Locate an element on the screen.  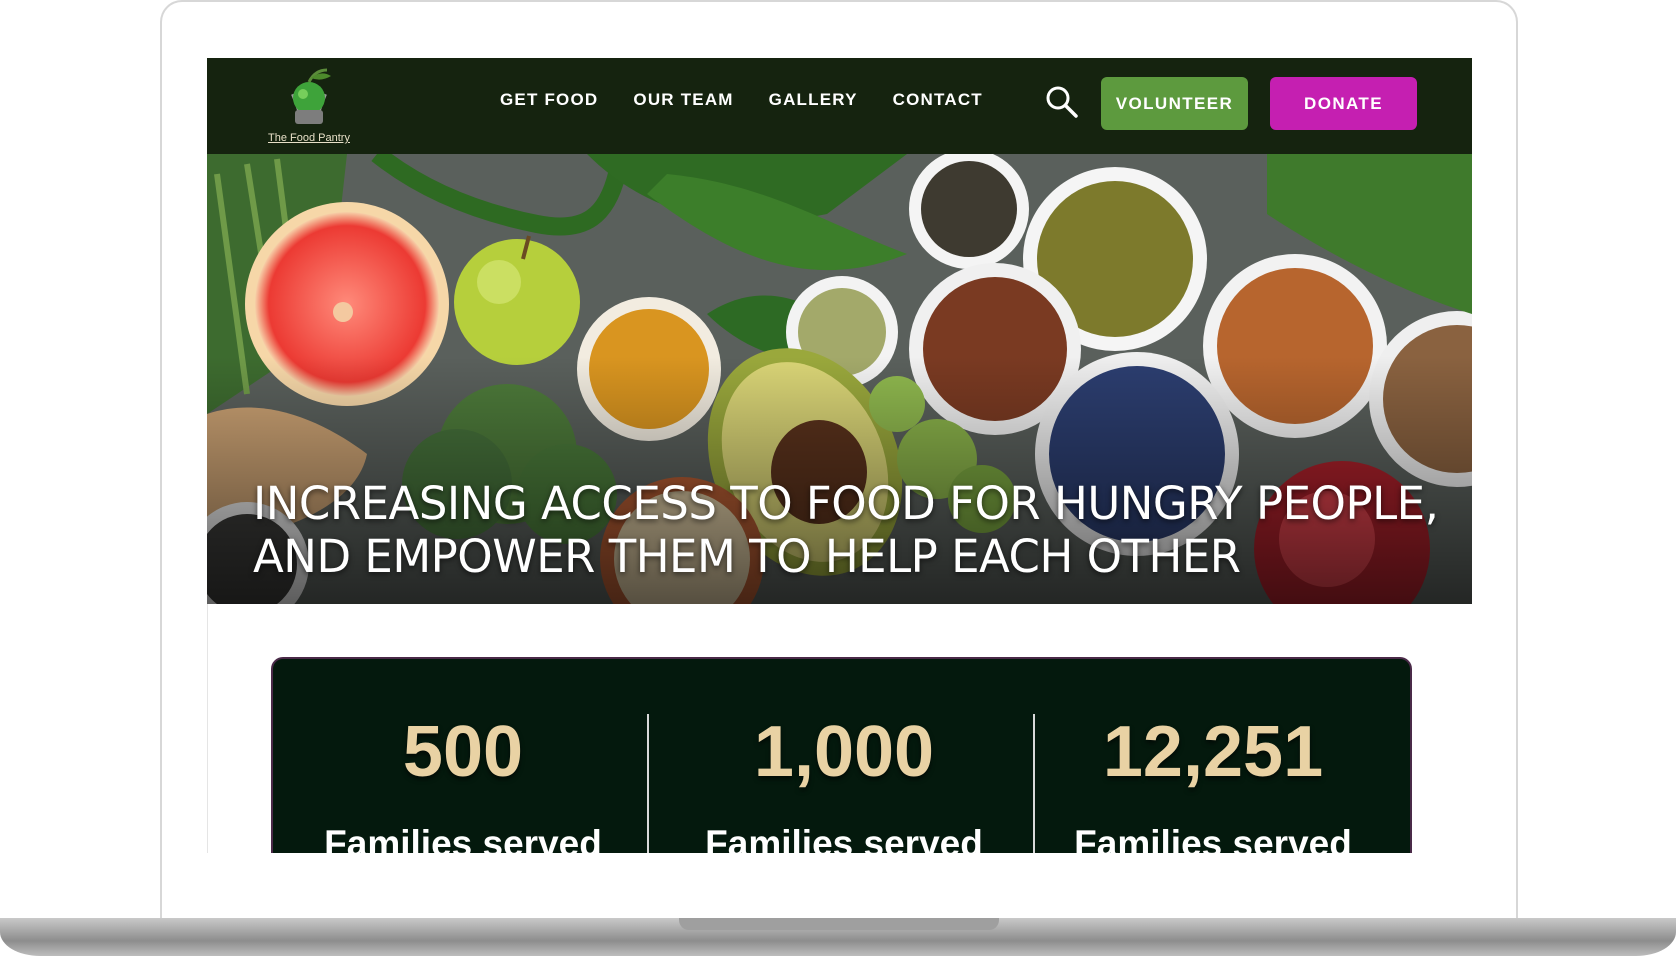
apple-logo-icon is located at coordinates (311, 96).